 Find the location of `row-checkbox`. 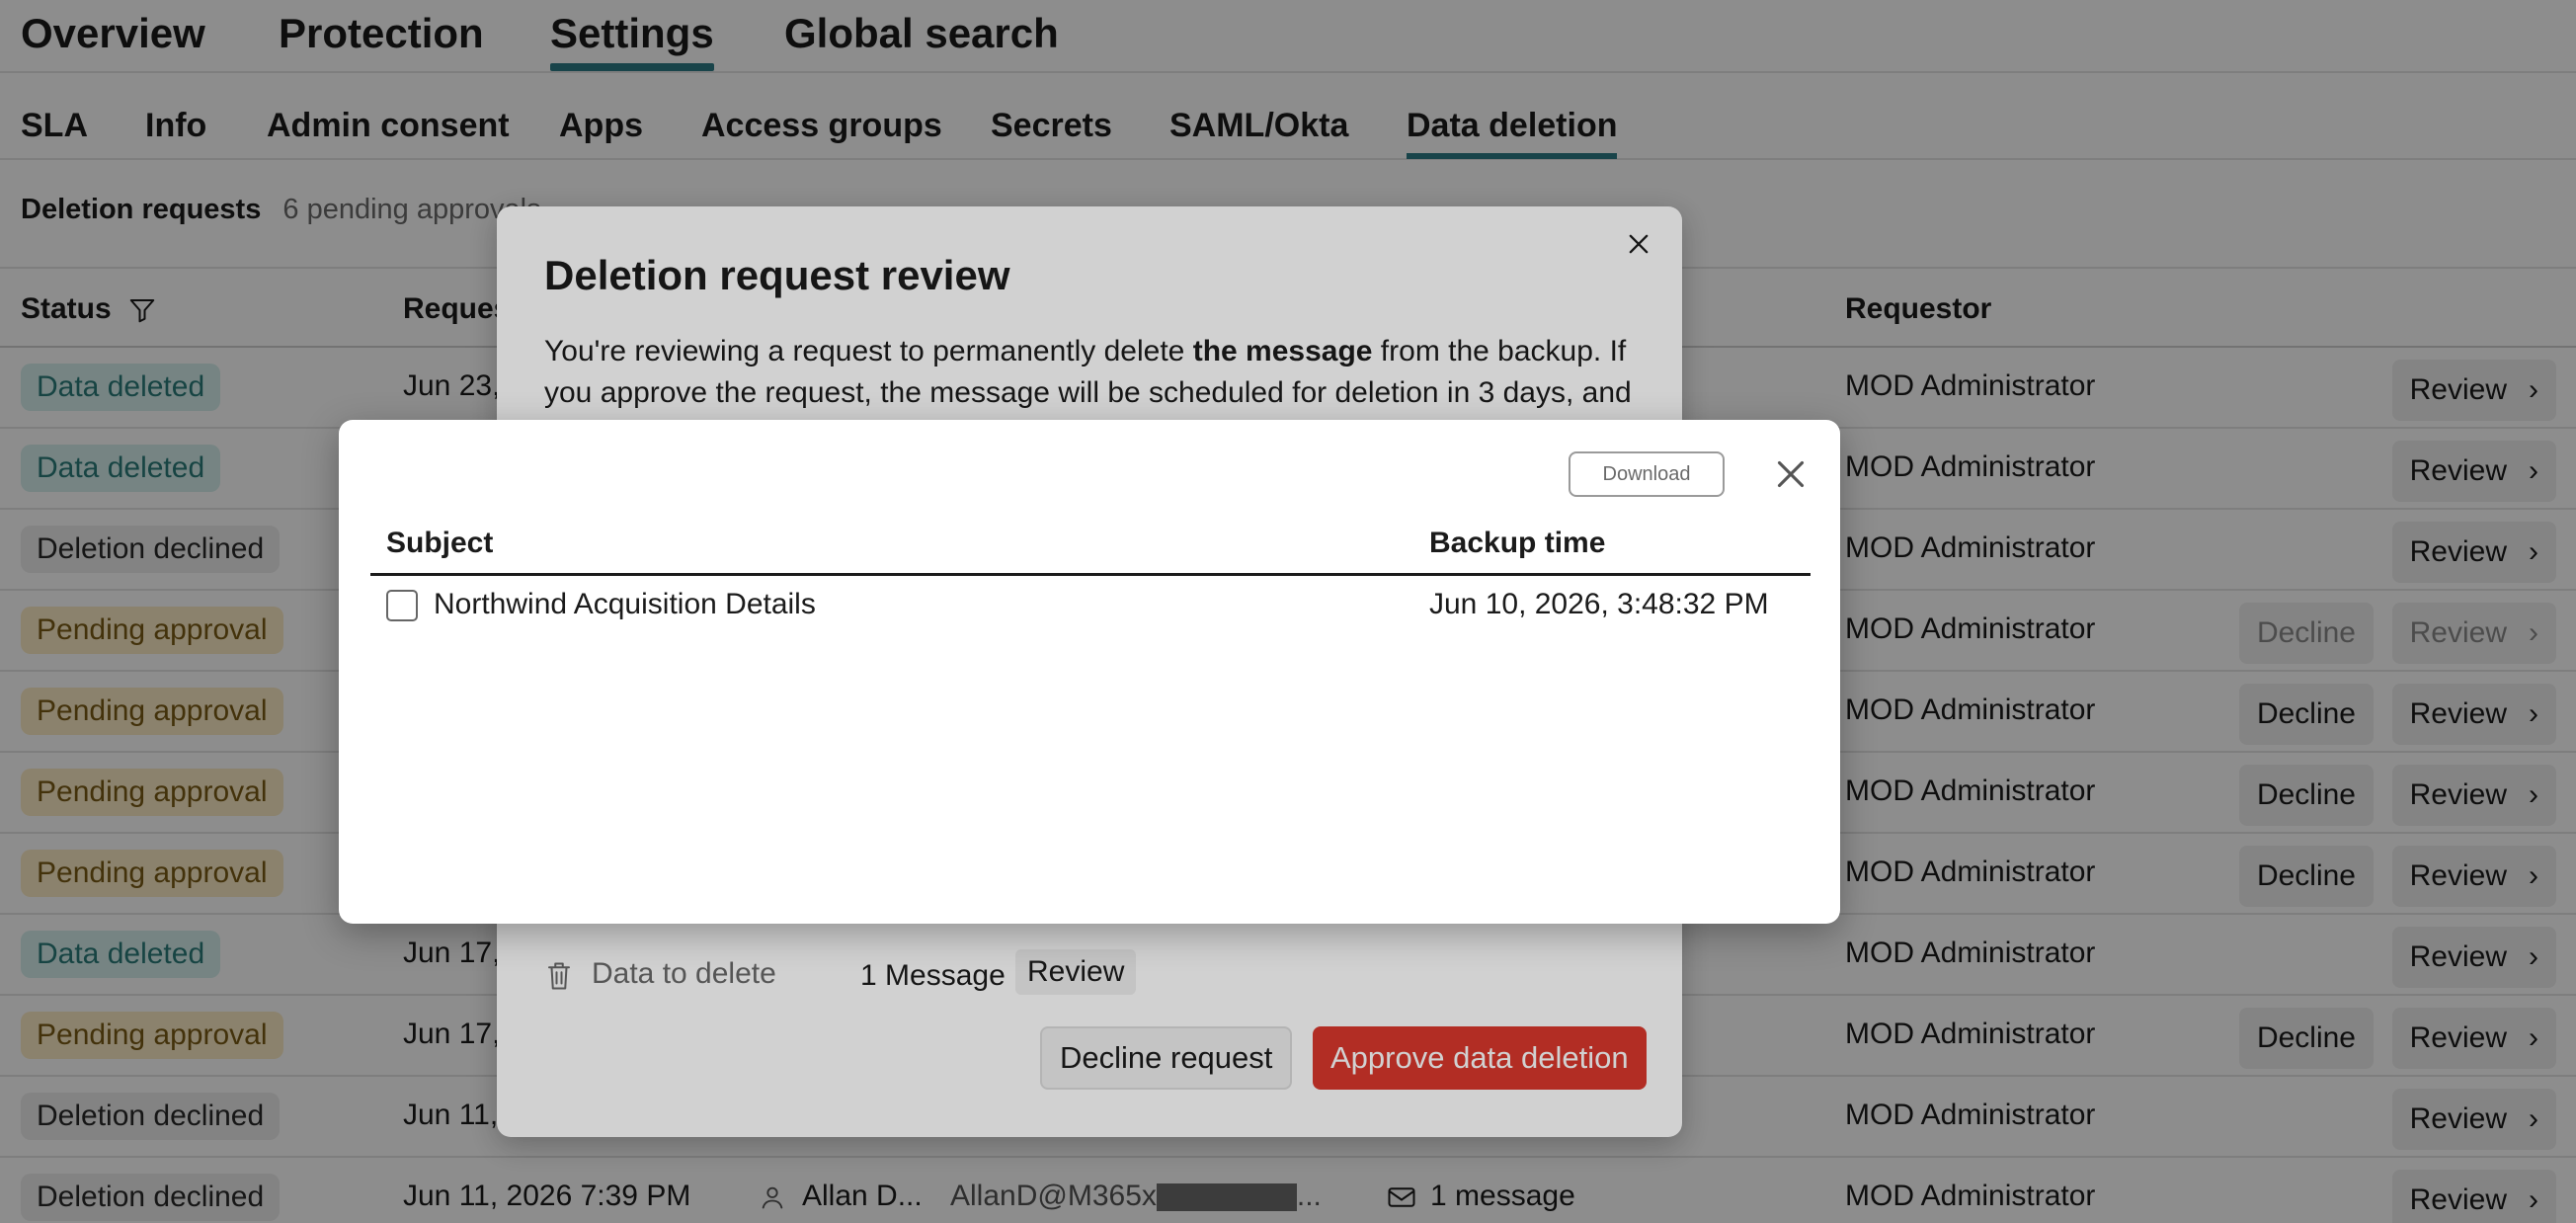

row-checkbox is located at coordinates (402, 605).